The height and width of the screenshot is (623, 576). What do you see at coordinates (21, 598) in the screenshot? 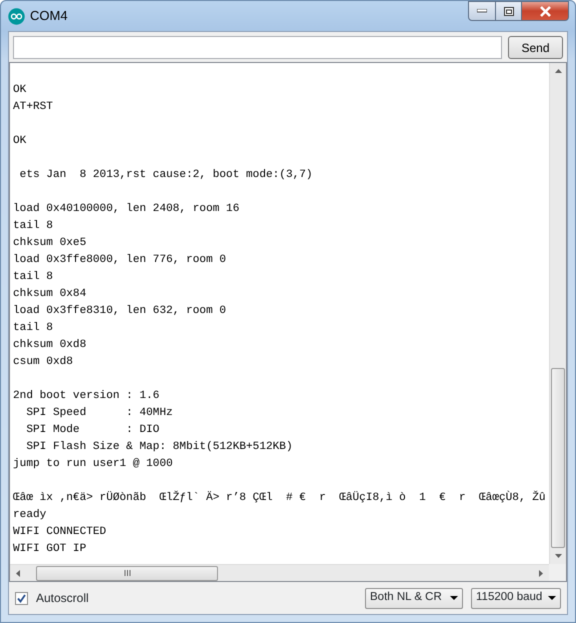
I see `autoscroll-checkbox` at bounding box center [21, 598].